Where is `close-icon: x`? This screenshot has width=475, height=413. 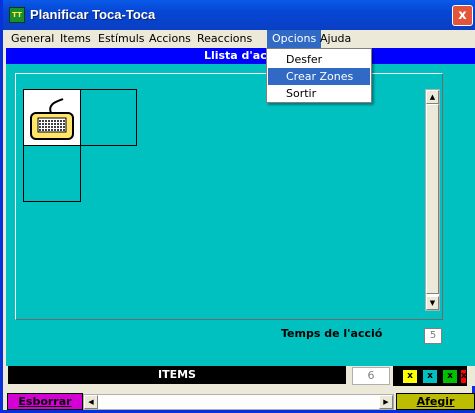
close-icon: x is located at coordinates (462, 15).